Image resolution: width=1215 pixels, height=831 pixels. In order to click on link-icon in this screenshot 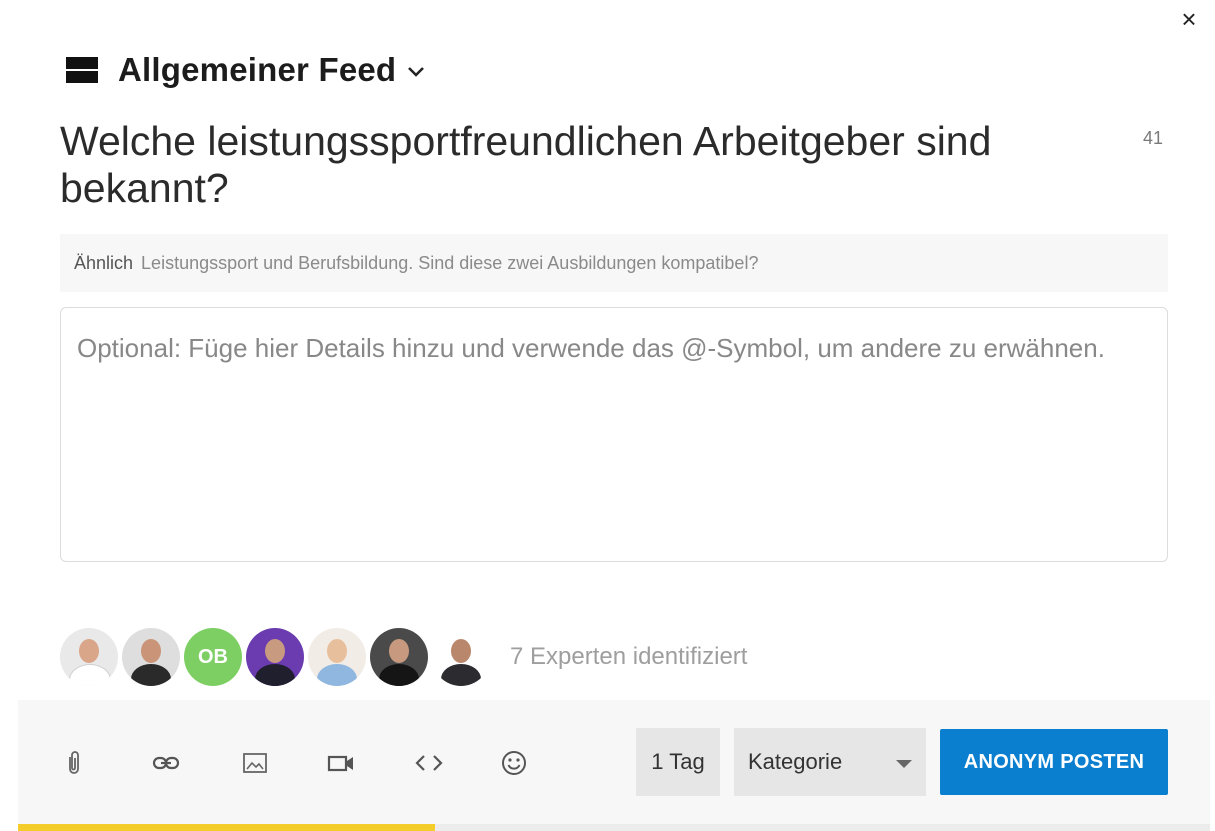, I will do `click(166, 763)`.